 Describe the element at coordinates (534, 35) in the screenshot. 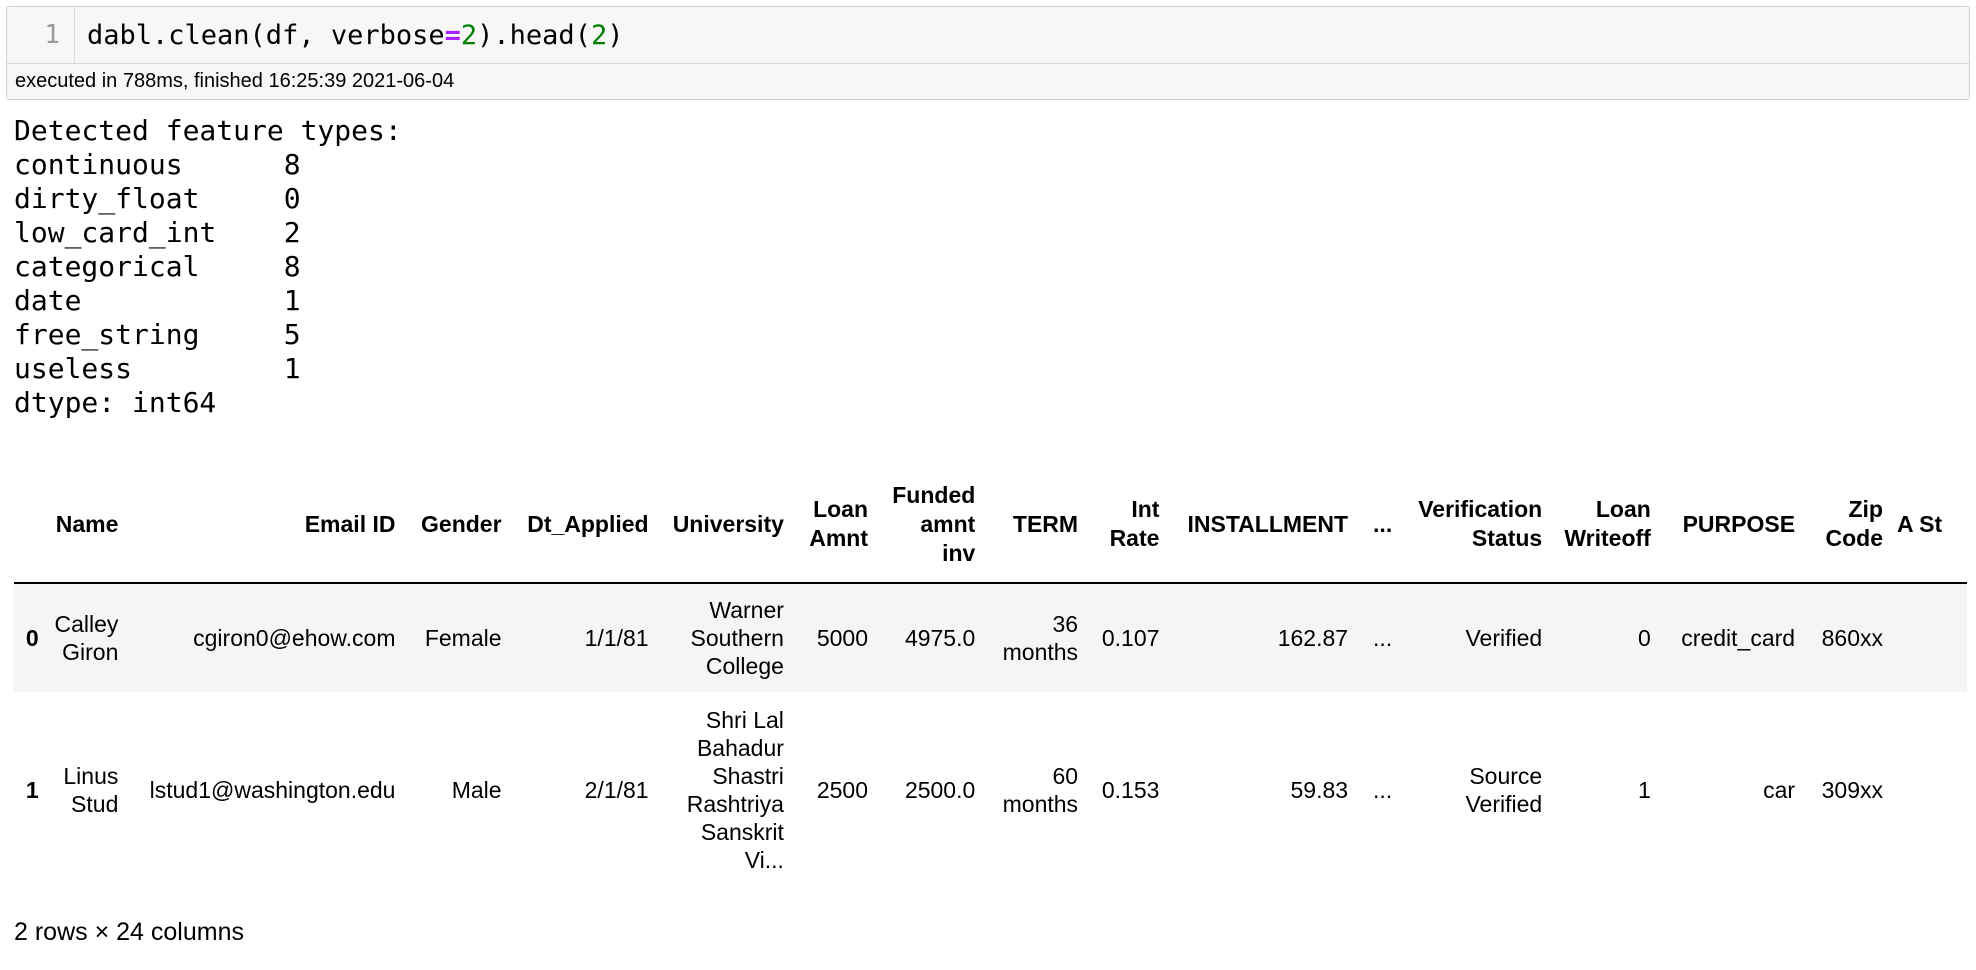

I see `code-token: ).head(` at that location.